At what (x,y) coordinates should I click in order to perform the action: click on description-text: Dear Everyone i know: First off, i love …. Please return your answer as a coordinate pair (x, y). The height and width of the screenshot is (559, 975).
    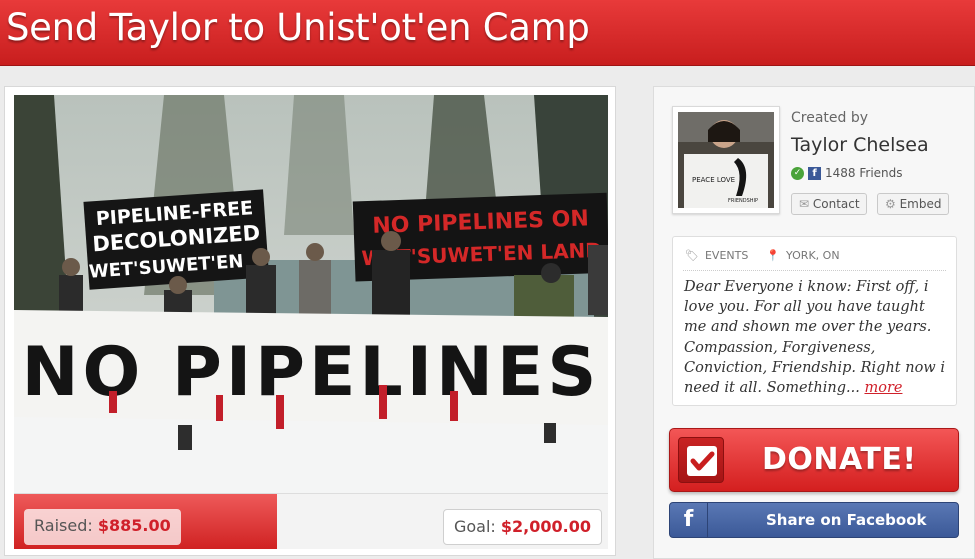
    Looking at the image, I should click on (814, 338).